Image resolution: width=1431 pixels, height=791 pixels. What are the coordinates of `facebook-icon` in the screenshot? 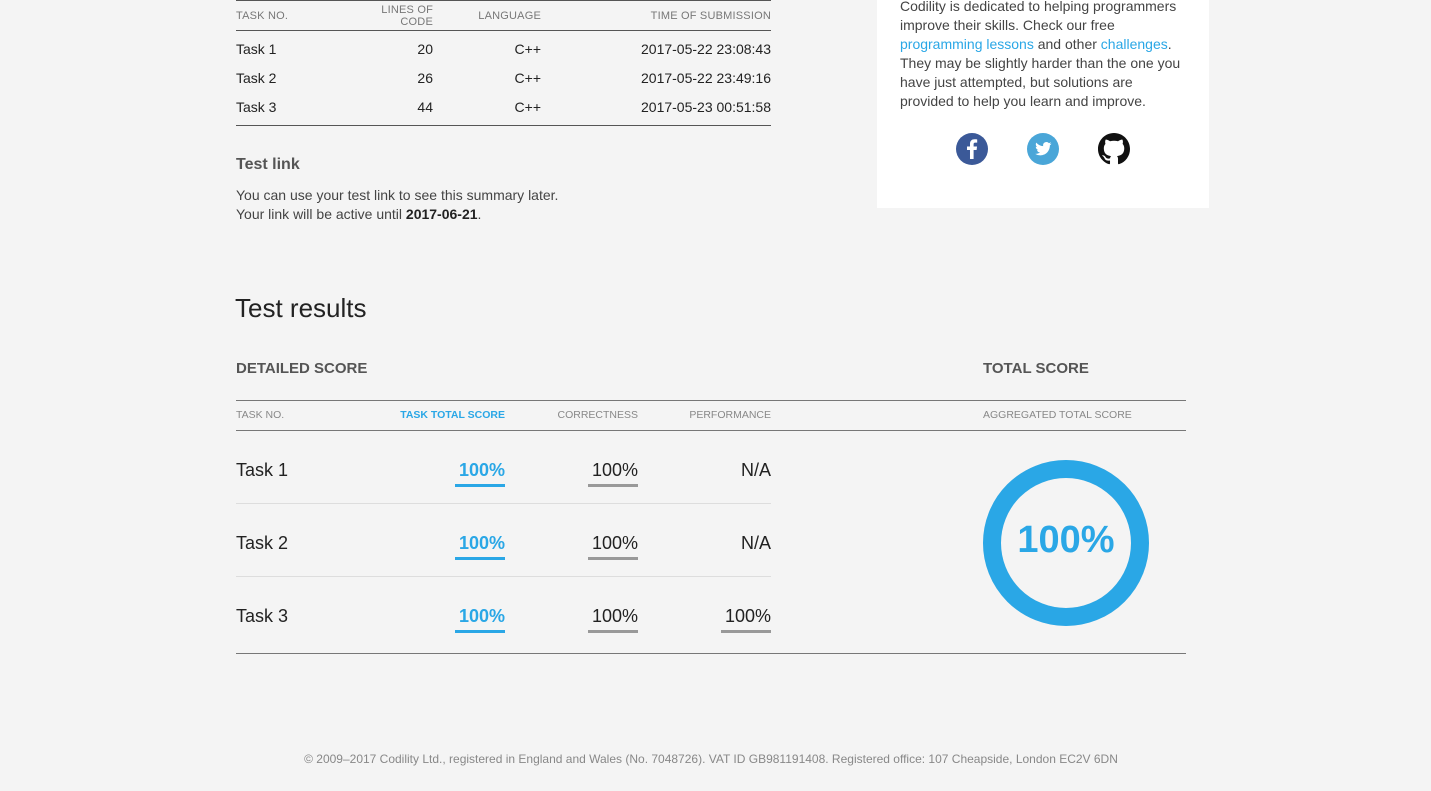 It's located at (972, 149).